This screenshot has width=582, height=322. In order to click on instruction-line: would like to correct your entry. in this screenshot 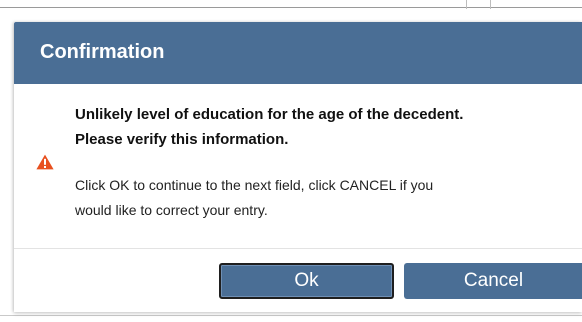, I will do `click(171, 210)`.